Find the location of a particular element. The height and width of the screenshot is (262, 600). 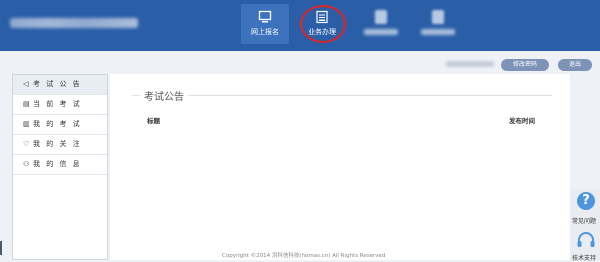

left-edge-tab is located at coordinates (1, 248).